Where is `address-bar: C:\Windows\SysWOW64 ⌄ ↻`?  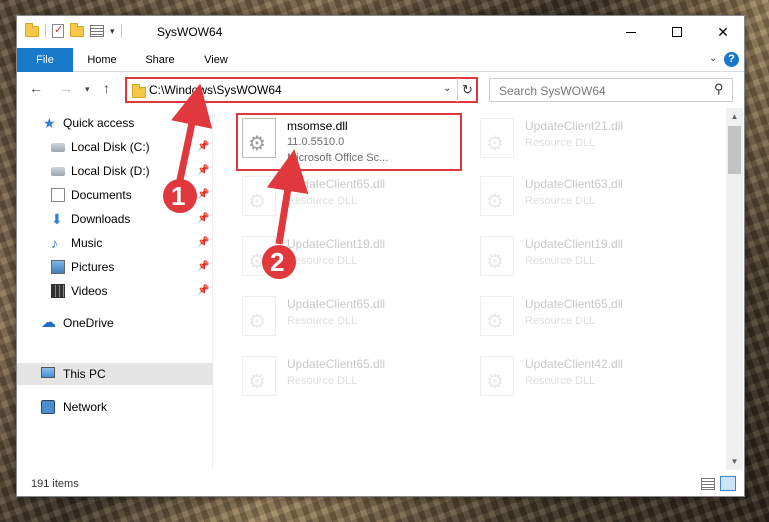
address-bar: C:\Windows\SysWOW64 ⌄ ↻ is located at coordinates (301, 90).